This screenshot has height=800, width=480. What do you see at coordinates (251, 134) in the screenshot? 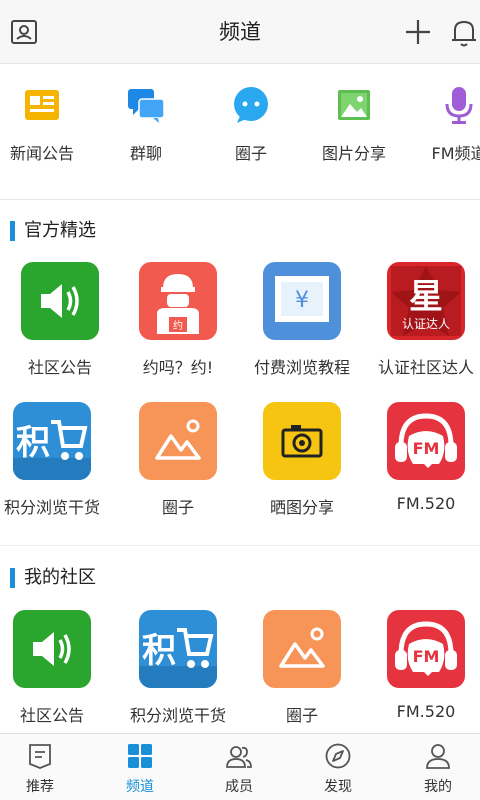
I see `quick-link-circle: 圈子` at bounding box center [251, 134].